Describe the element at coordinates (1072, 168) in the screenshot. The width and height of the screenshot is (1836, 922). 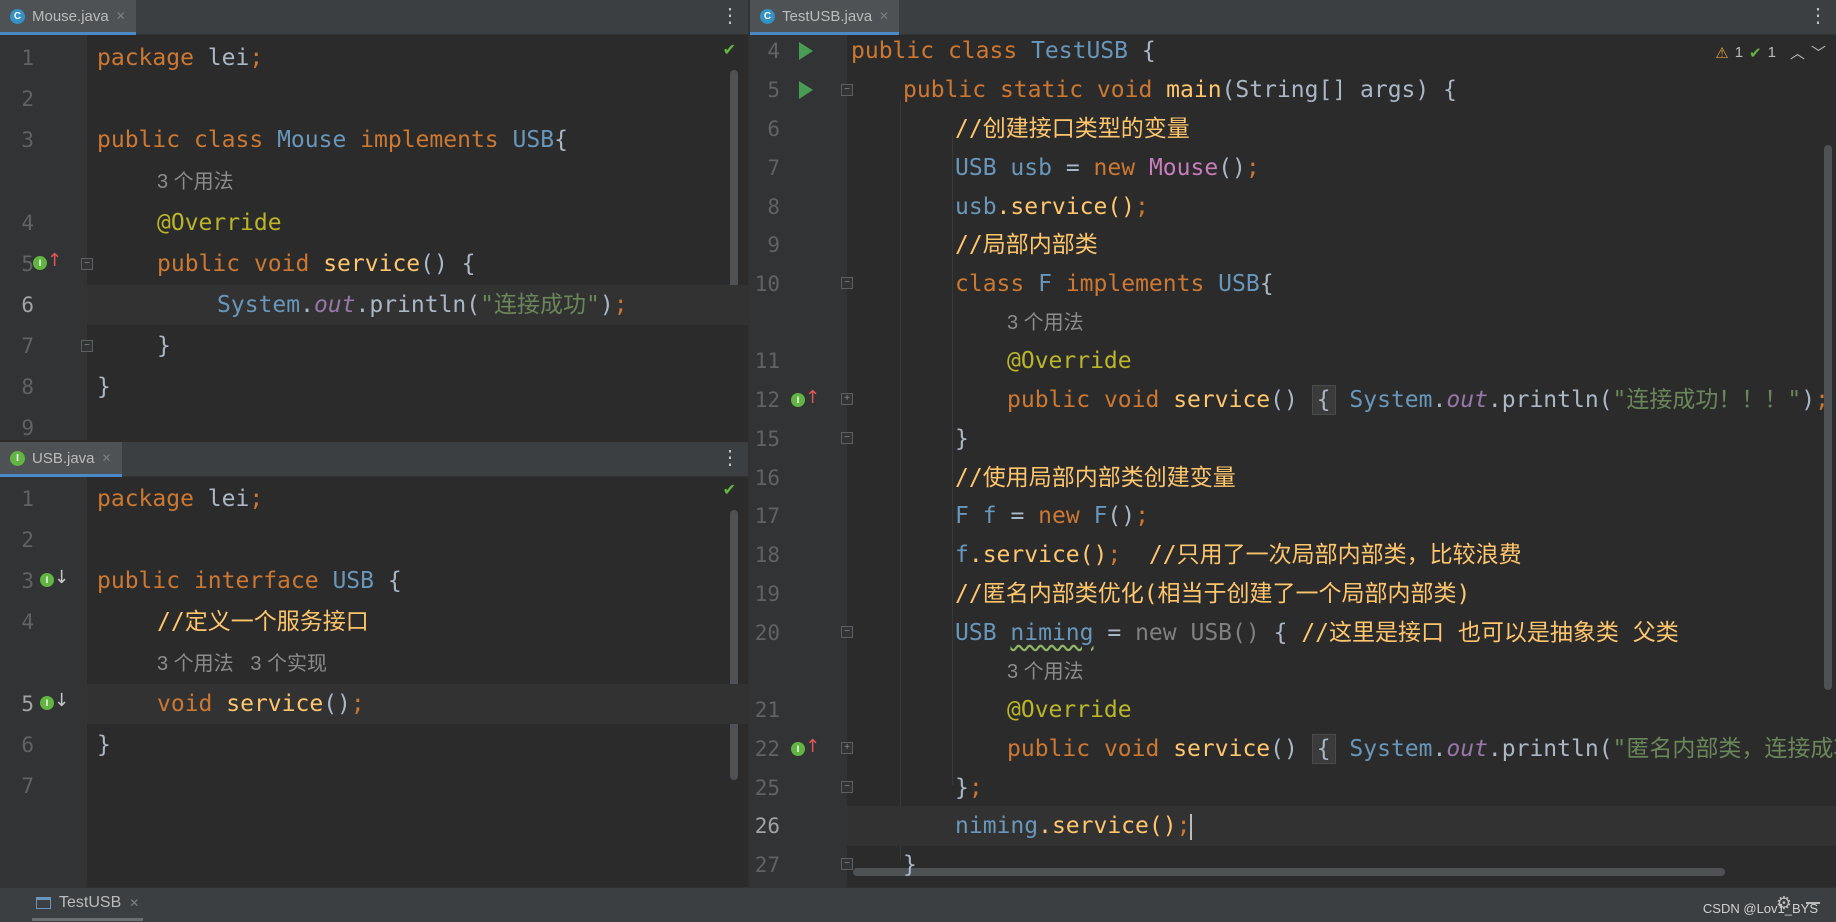
I see `operator: =` at that location.